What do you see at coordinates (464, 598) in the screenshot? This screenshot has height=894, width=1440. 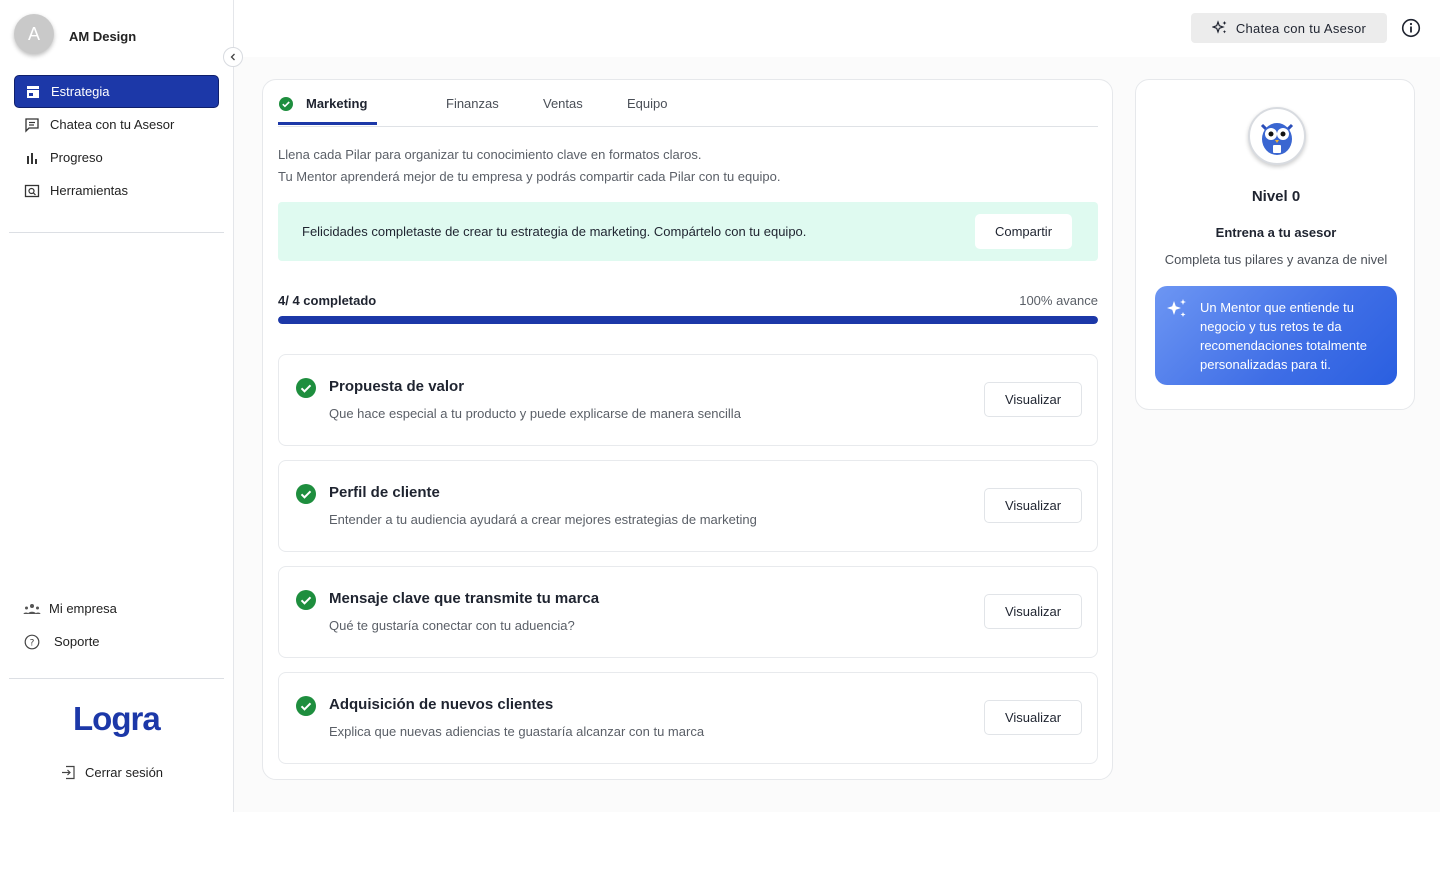 I see `pillar-title: Mensaje clave que transmite tu marca` at bounding box center [464, 598].